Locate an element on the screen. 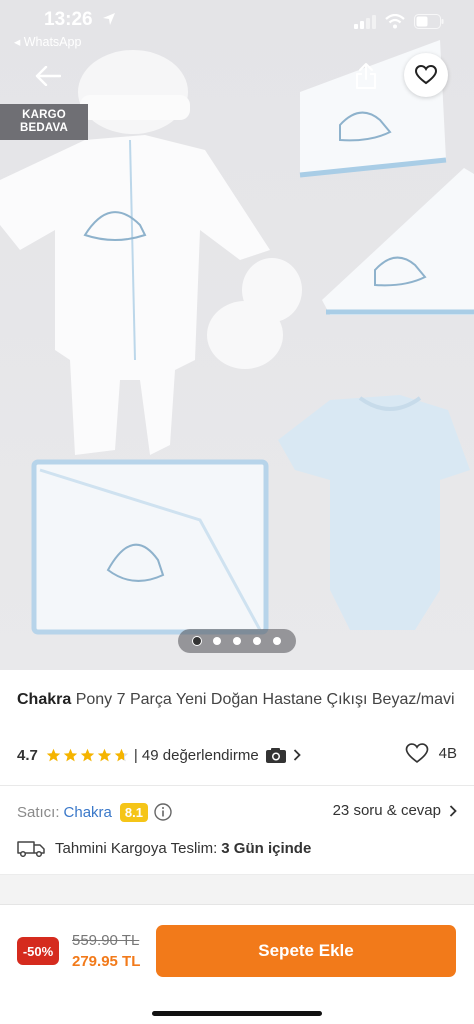 The image size is (474, 1024). location-arrow-icon is located at coordinates (109, 19).